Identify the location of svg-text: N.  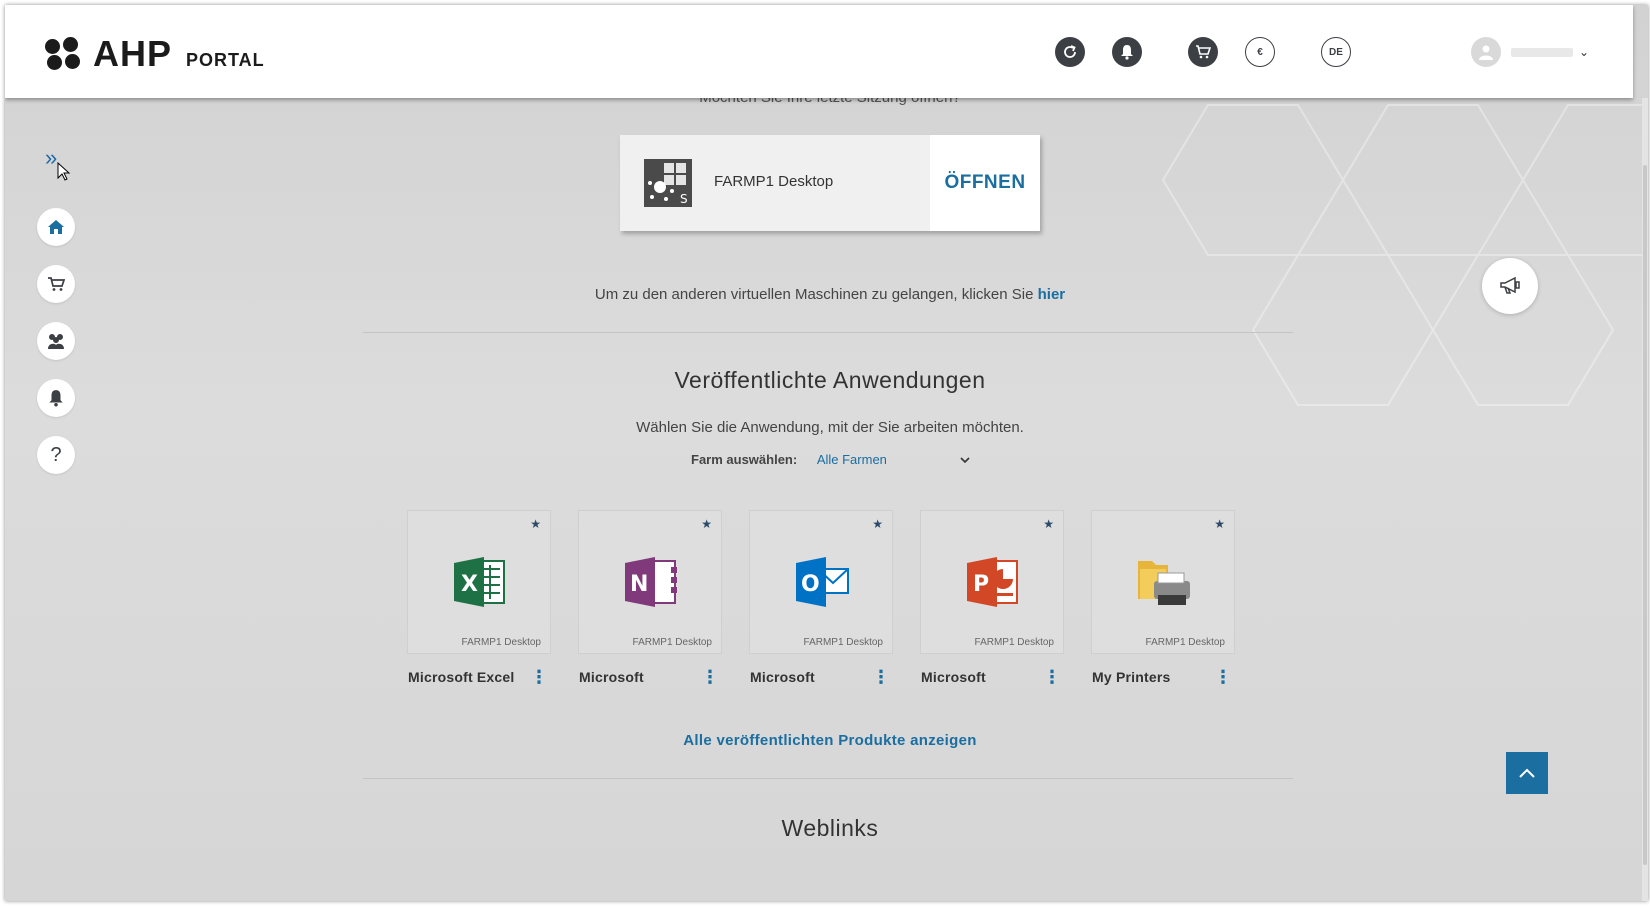
(639, 584).